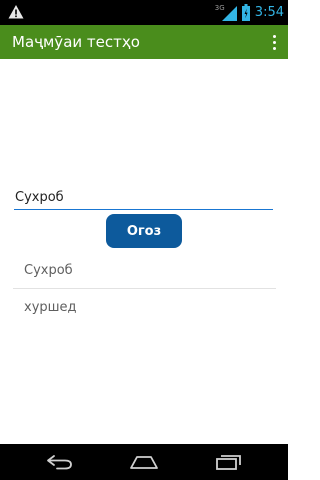 The height and width of the screenshot is (480, 320). What do you see at coordinates (144, 42) in the screenshot?
I see `action-bar: Маҷмӯаи тестҳо` at bounding box center [144, 42].